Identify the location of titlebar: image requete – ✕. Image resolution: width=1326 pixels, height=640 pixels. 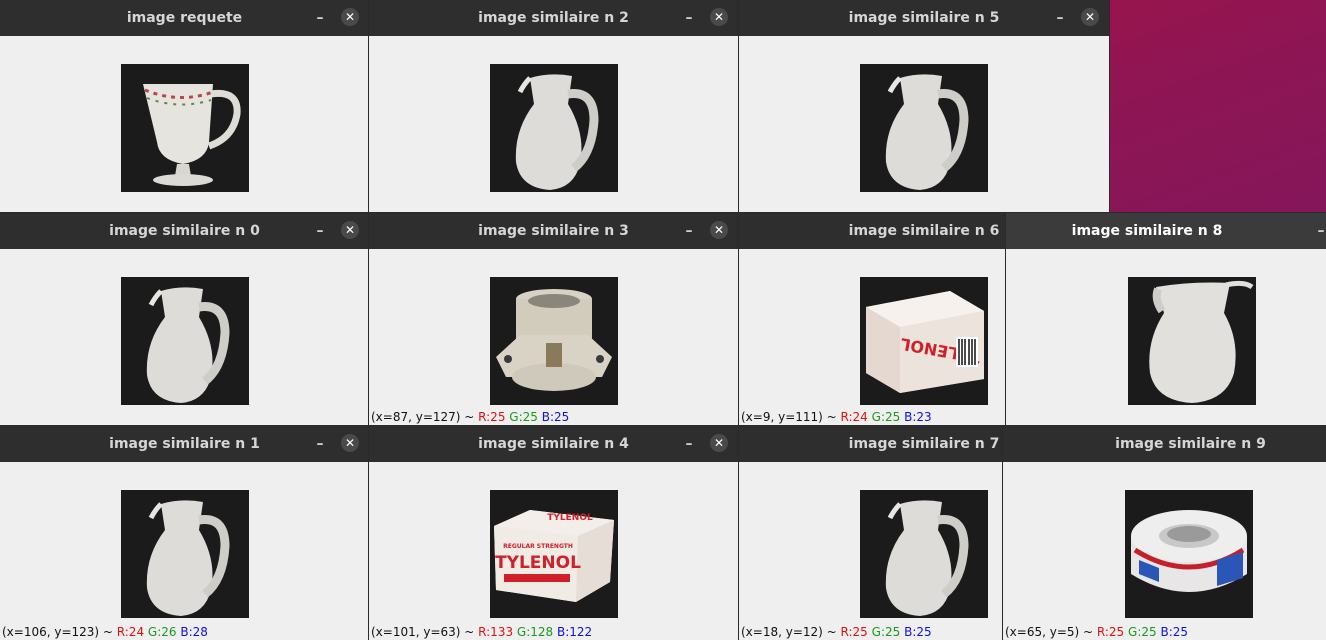
(184, 18).